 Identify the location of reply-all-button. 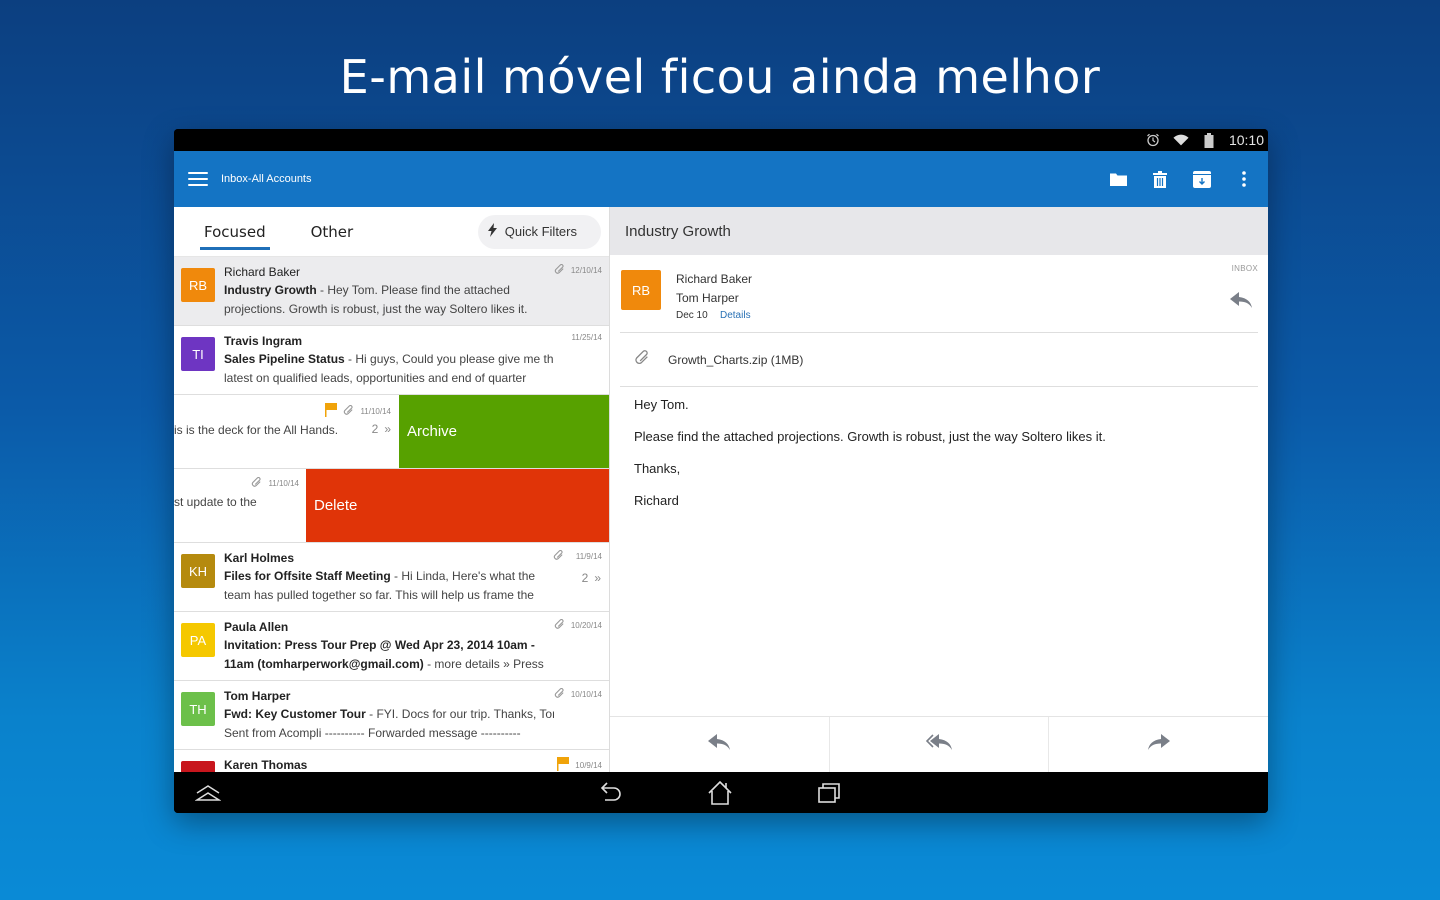
(940, 744).